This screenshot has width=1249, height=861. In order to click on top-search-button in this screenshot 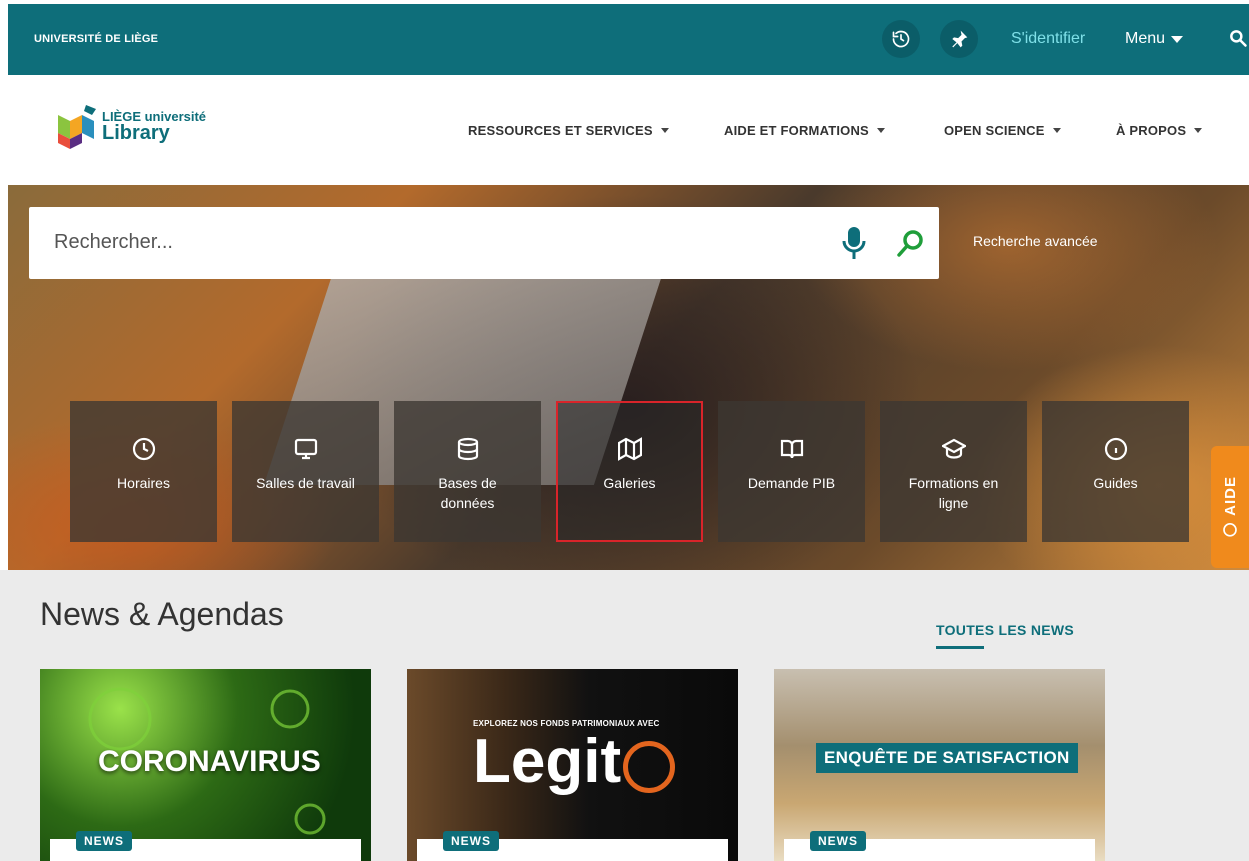, I will do `click(1238, 40)`.